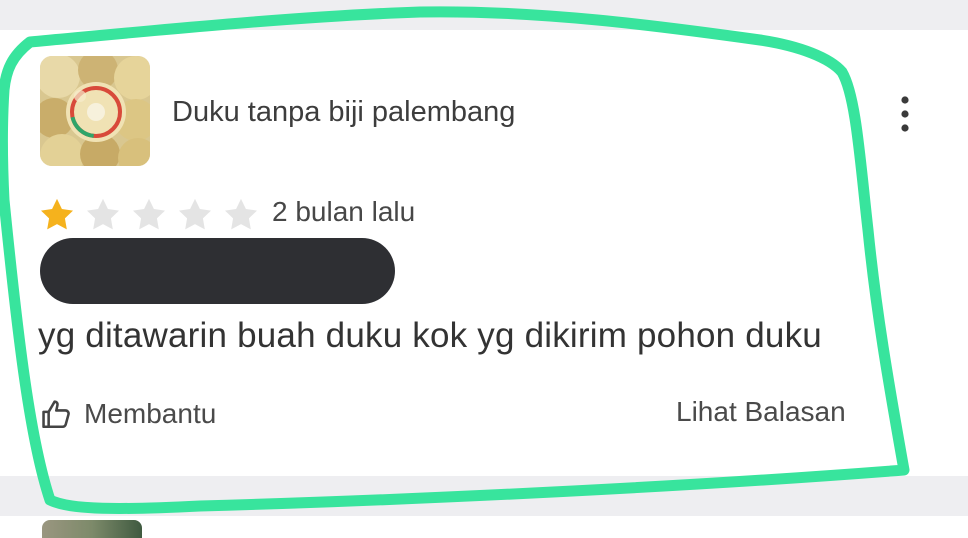 Image resolution: width=968 pixels, height=538 pixels. I want to click on product-thumbnail, so click(95, 111).